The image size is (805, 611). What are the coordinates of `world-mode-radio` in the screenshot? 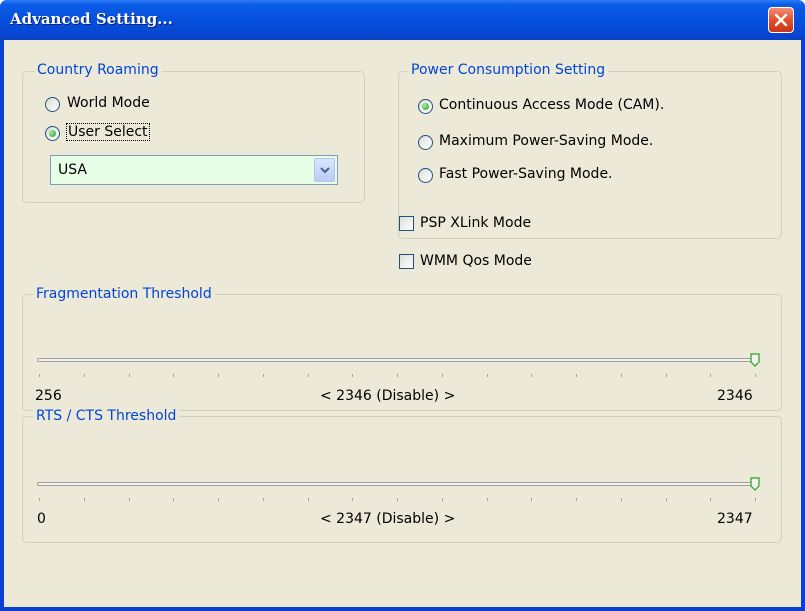 It's located at (52, 104).